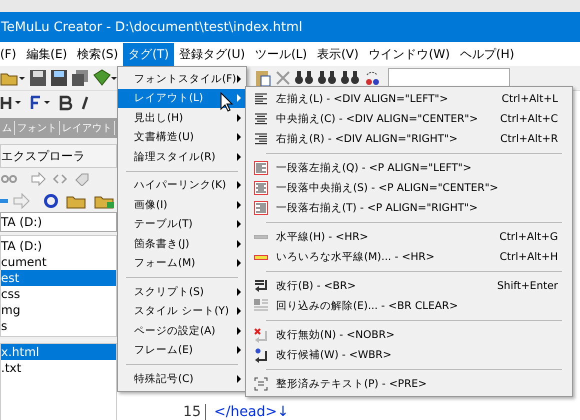 The width and height of the screenshot is (580, 420). I want to click on menu-item: 改行候補(W) - <WBR>, so click(409, 355).